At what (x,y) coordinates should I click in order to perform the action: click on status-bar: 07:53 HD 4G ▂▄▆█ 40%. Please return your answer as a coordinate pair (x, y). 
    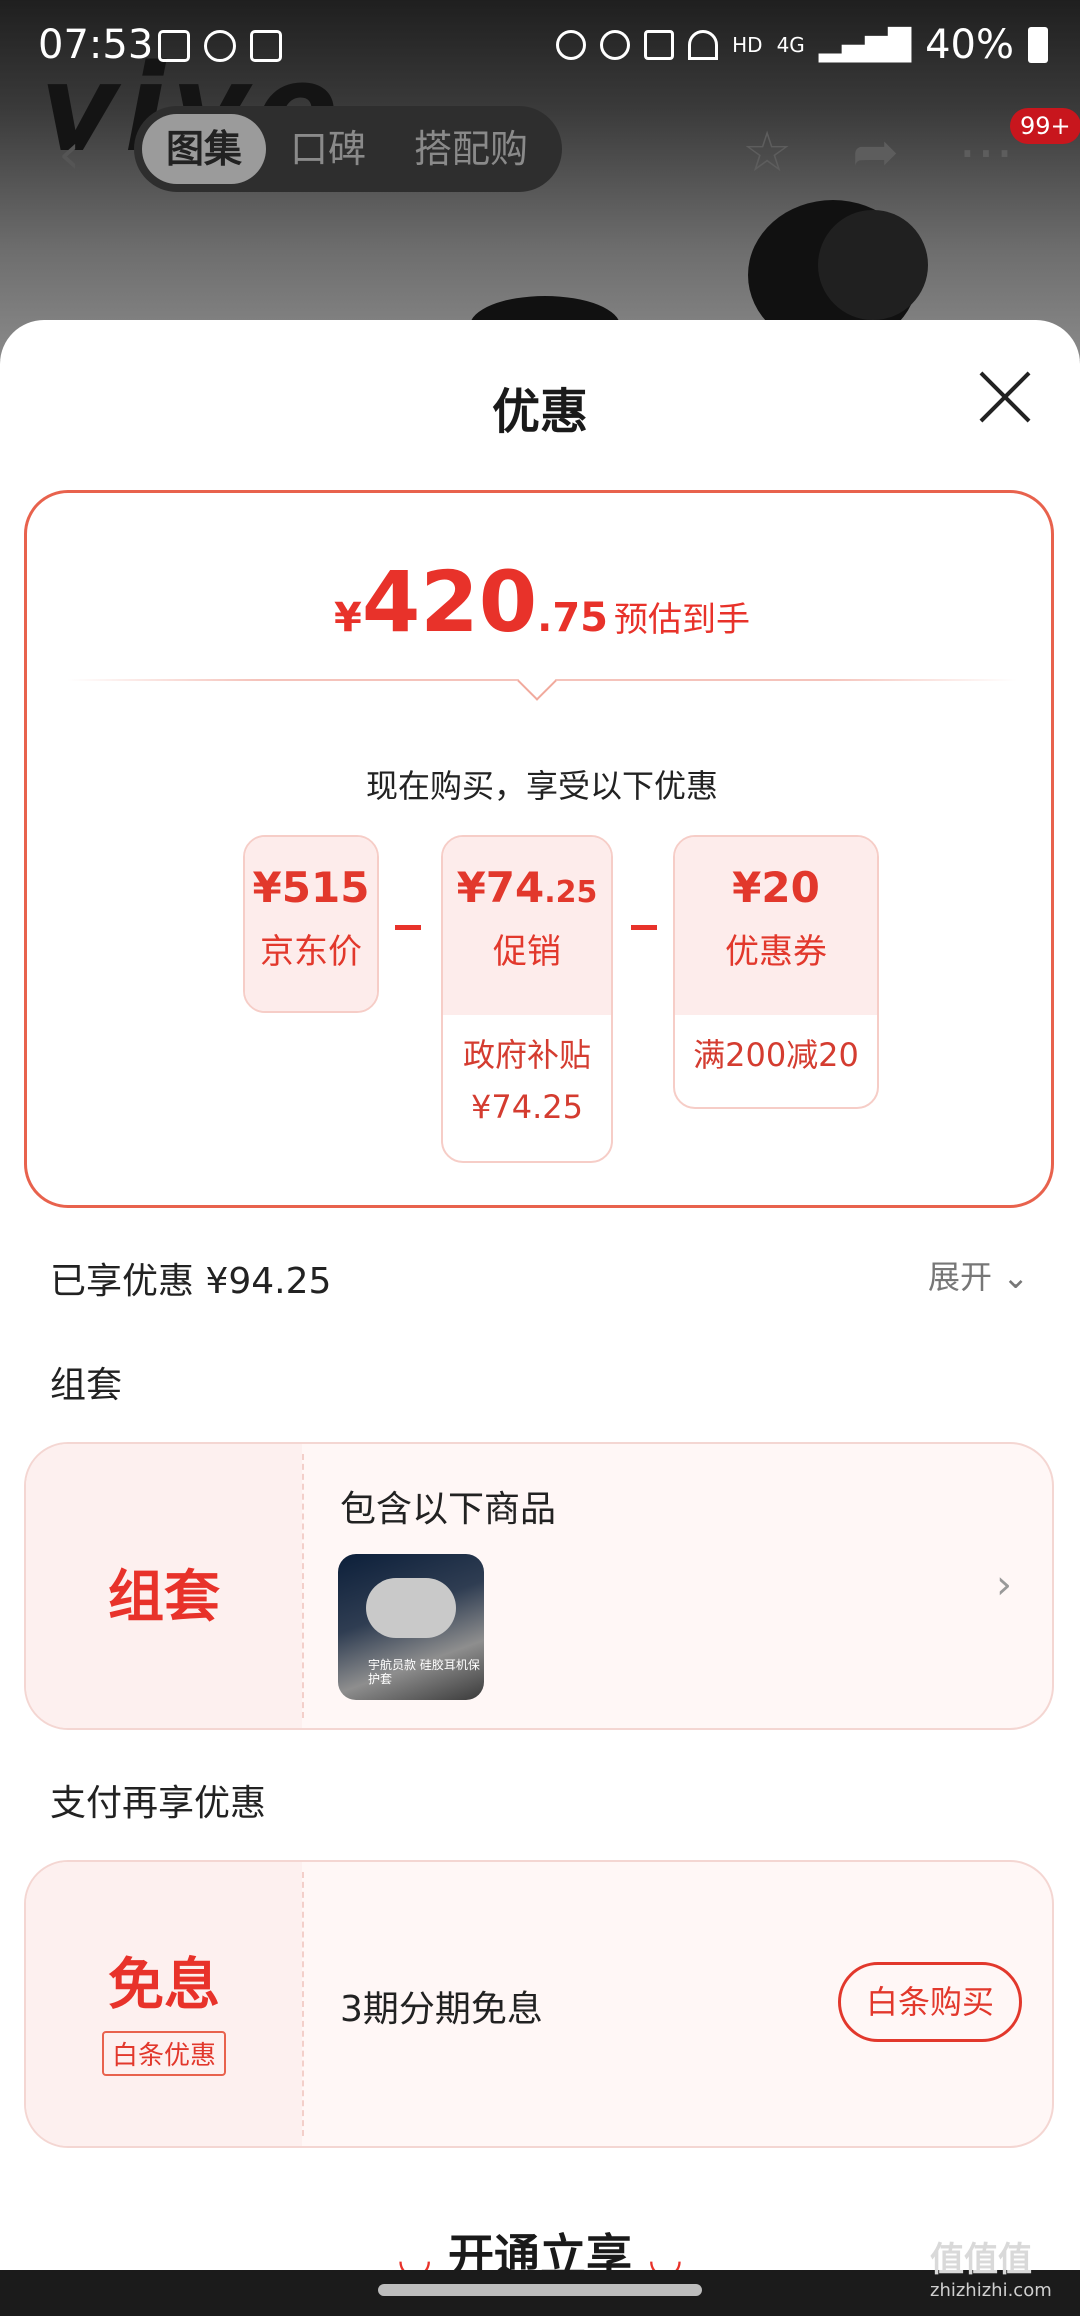
    Looking at the image, I should click on (540, 47).